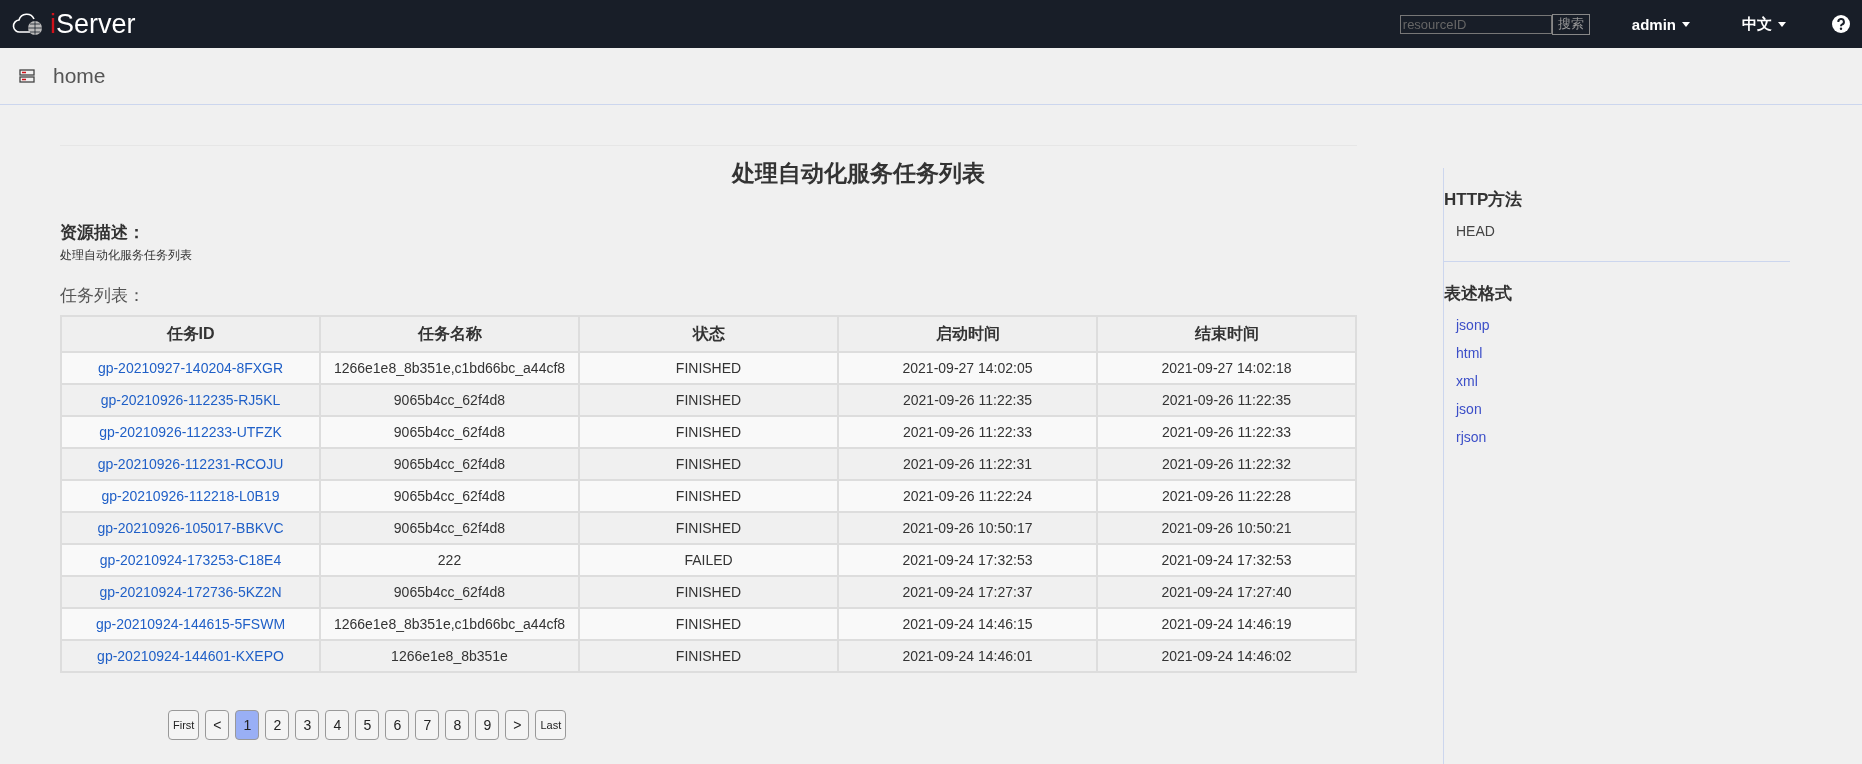  I want to click on help-icon, so click(1841, 24).